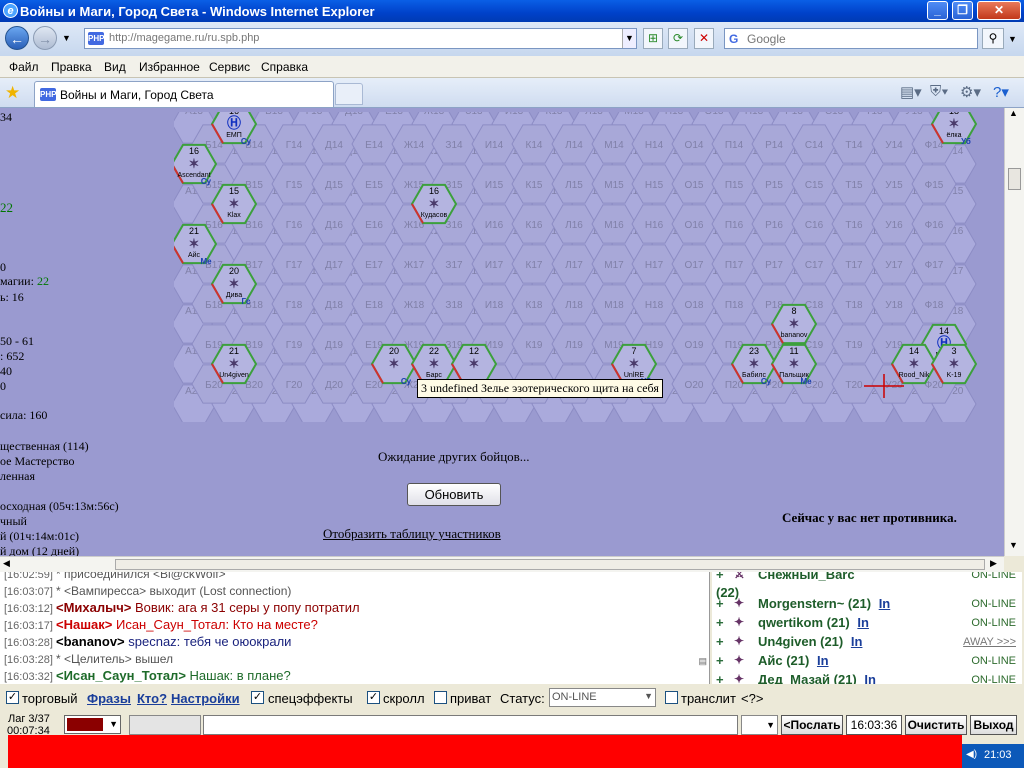 The image size is (1024, 768). Describe the element at coordinates (152, 698) in the screenshot. I see `who-link: Кто?` at that location.